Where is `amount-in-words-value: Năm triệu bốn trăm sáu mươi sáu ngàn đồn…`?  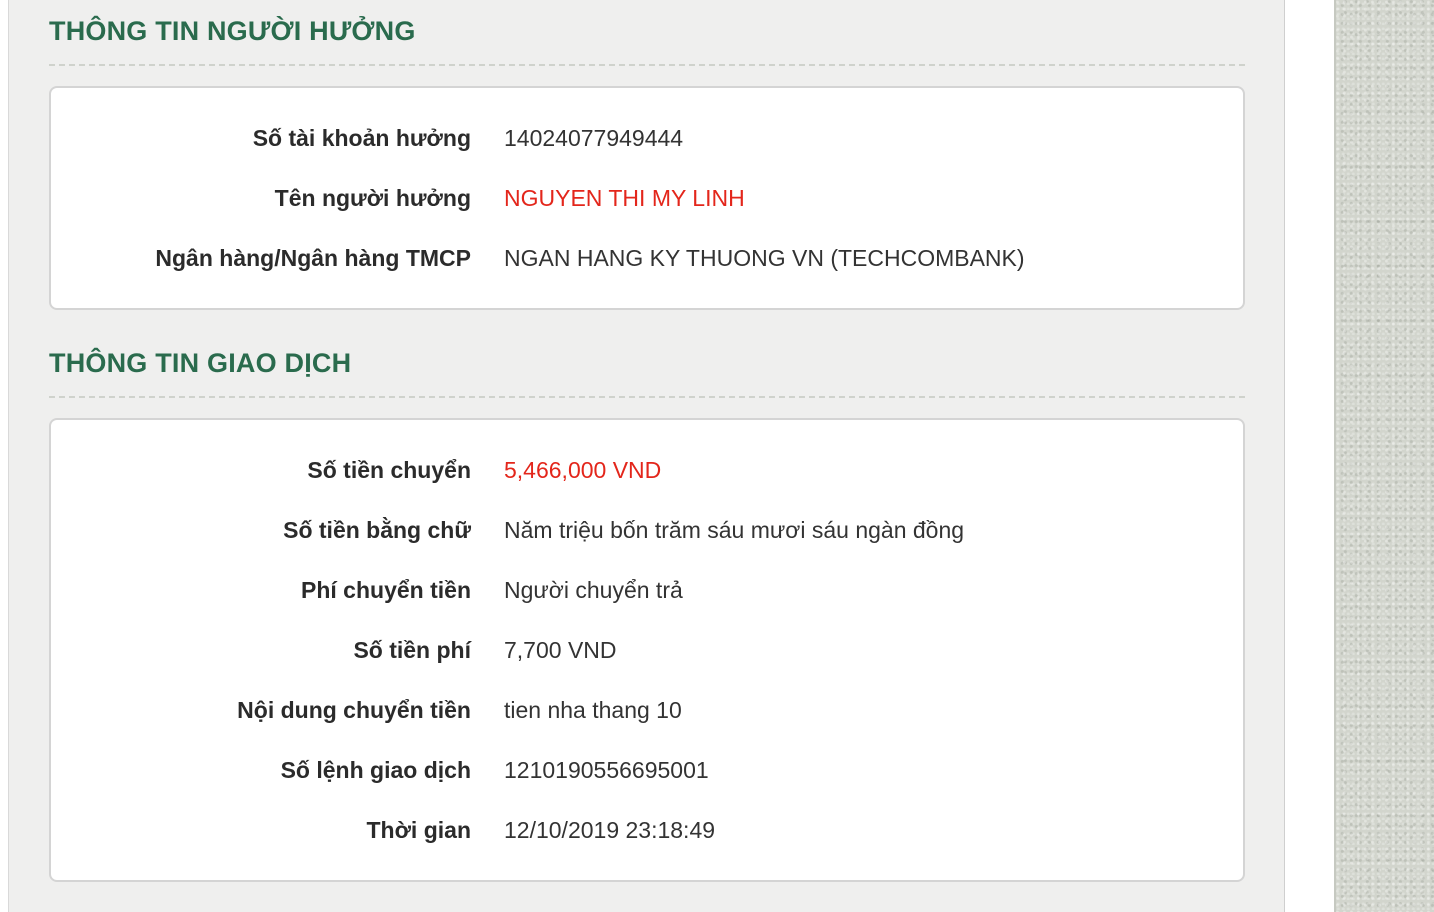
amount-in-words-value: Năm triệu bốn trăm sáu mươi sáu ngàn đồn… is located at coordinates (734, 529).